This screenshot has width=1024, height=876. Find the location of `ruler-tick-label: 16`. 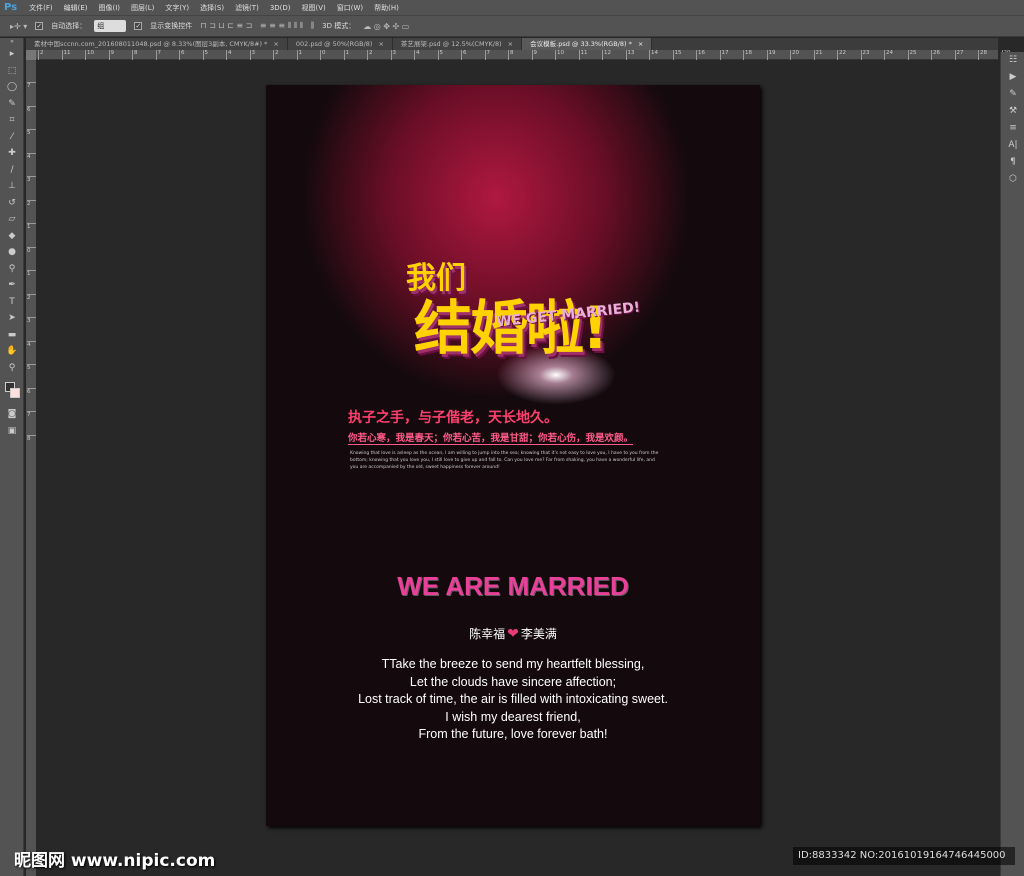

ruler-tick-label: 16 is located at coordinates (700, 55).